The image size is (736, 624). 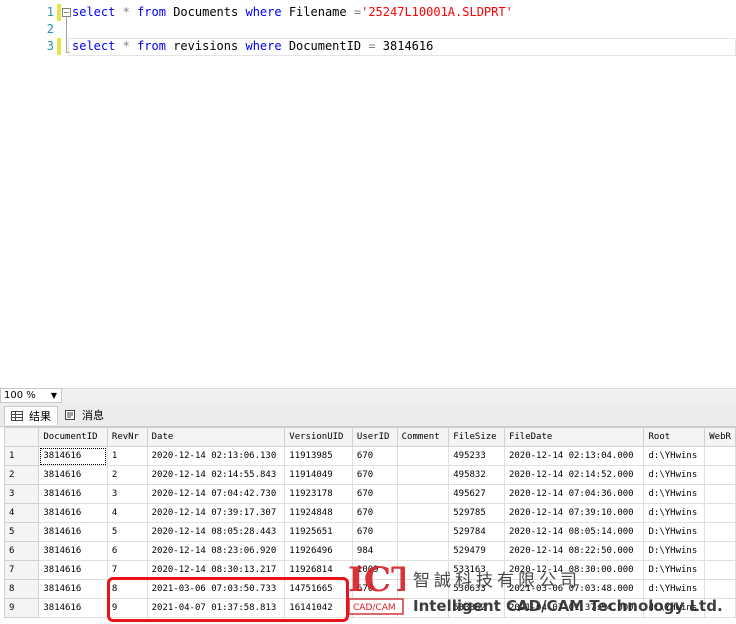 I want to click on column-header: FileDate, so click(x=574, y=437).